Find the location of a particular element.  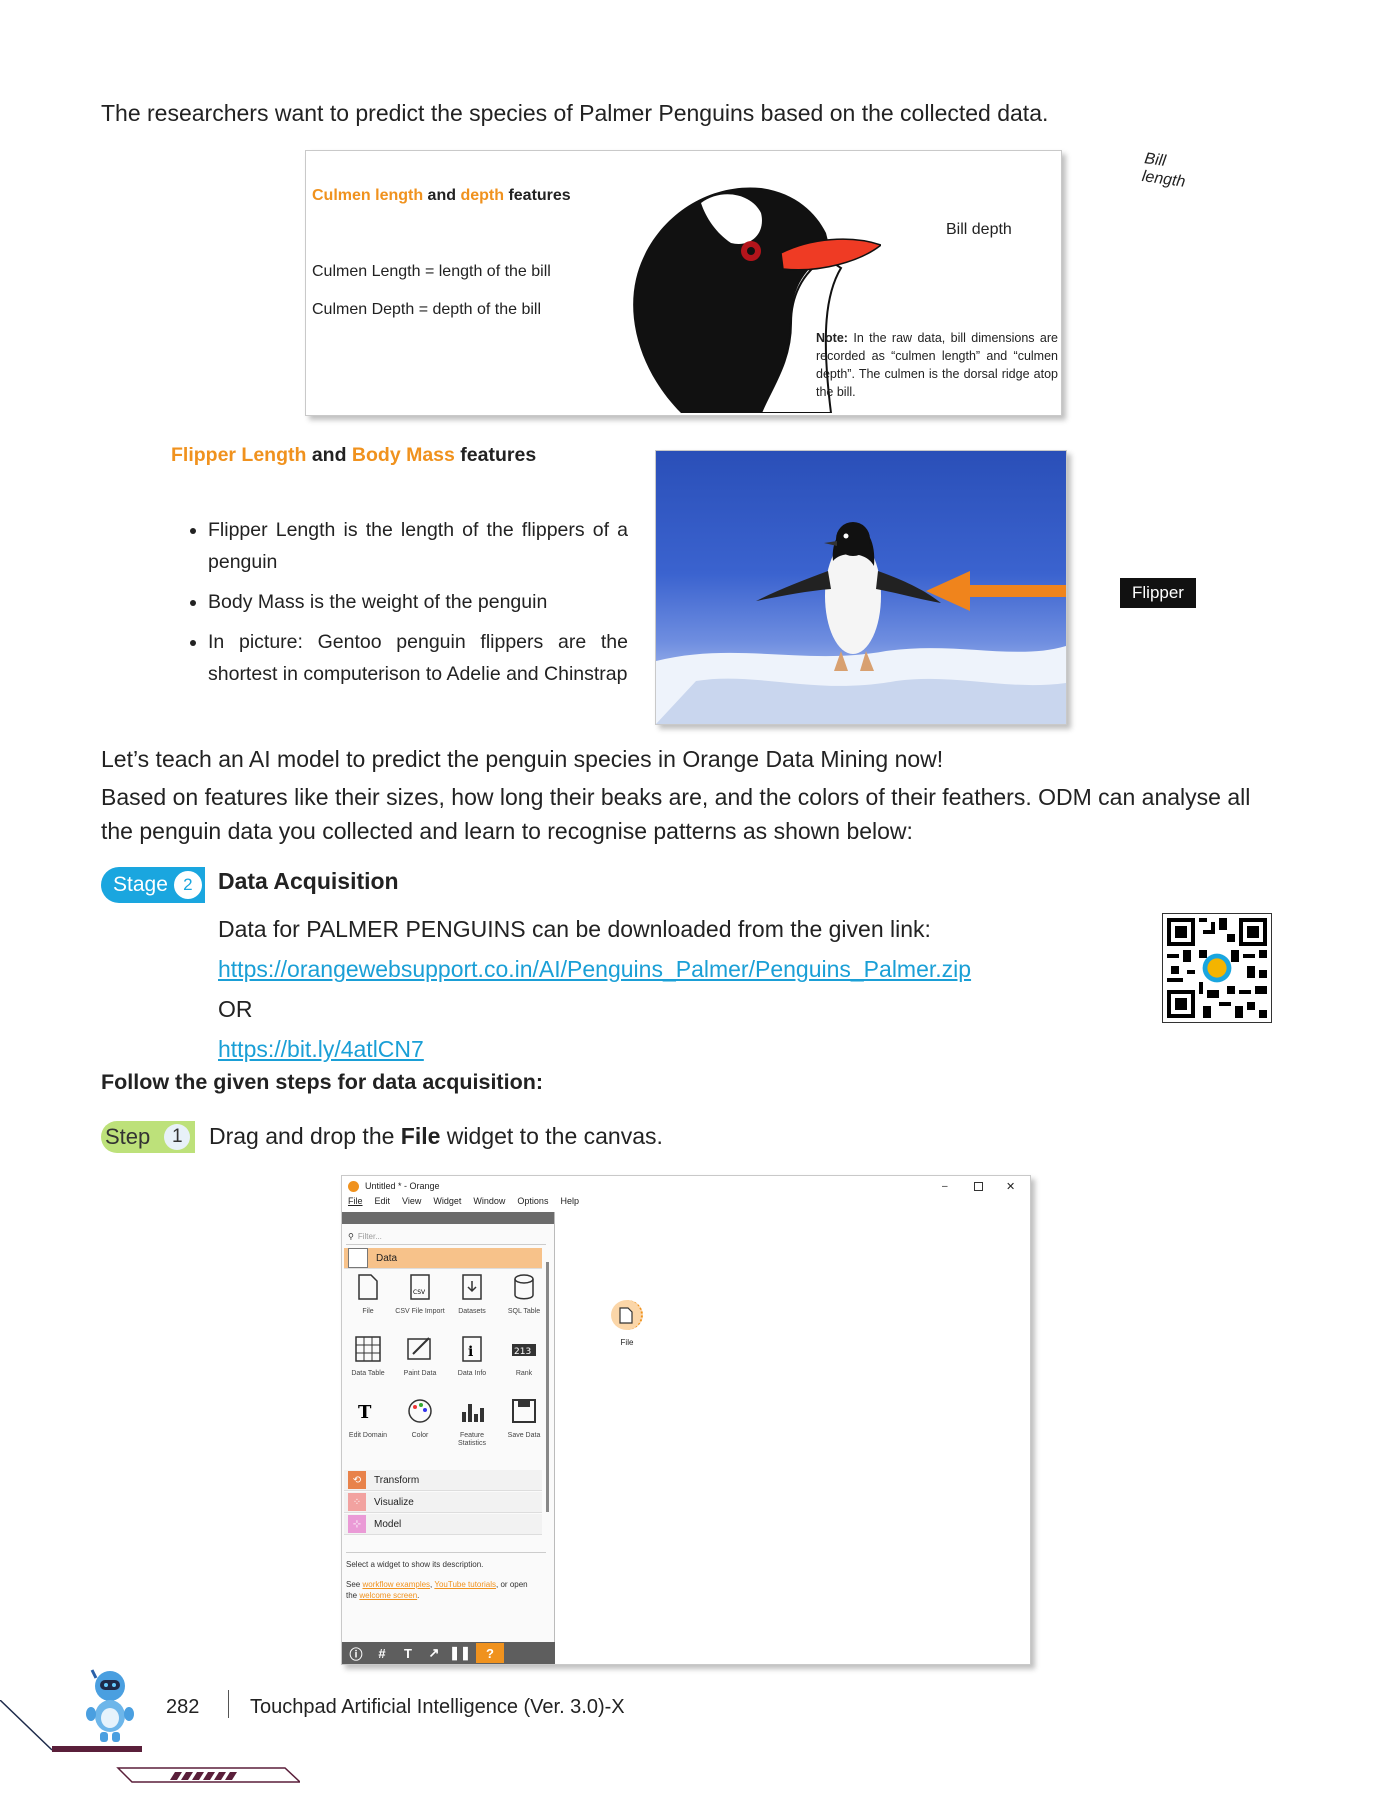

widget-sql-table: SQL Table is located at coordinates (524, 1295).